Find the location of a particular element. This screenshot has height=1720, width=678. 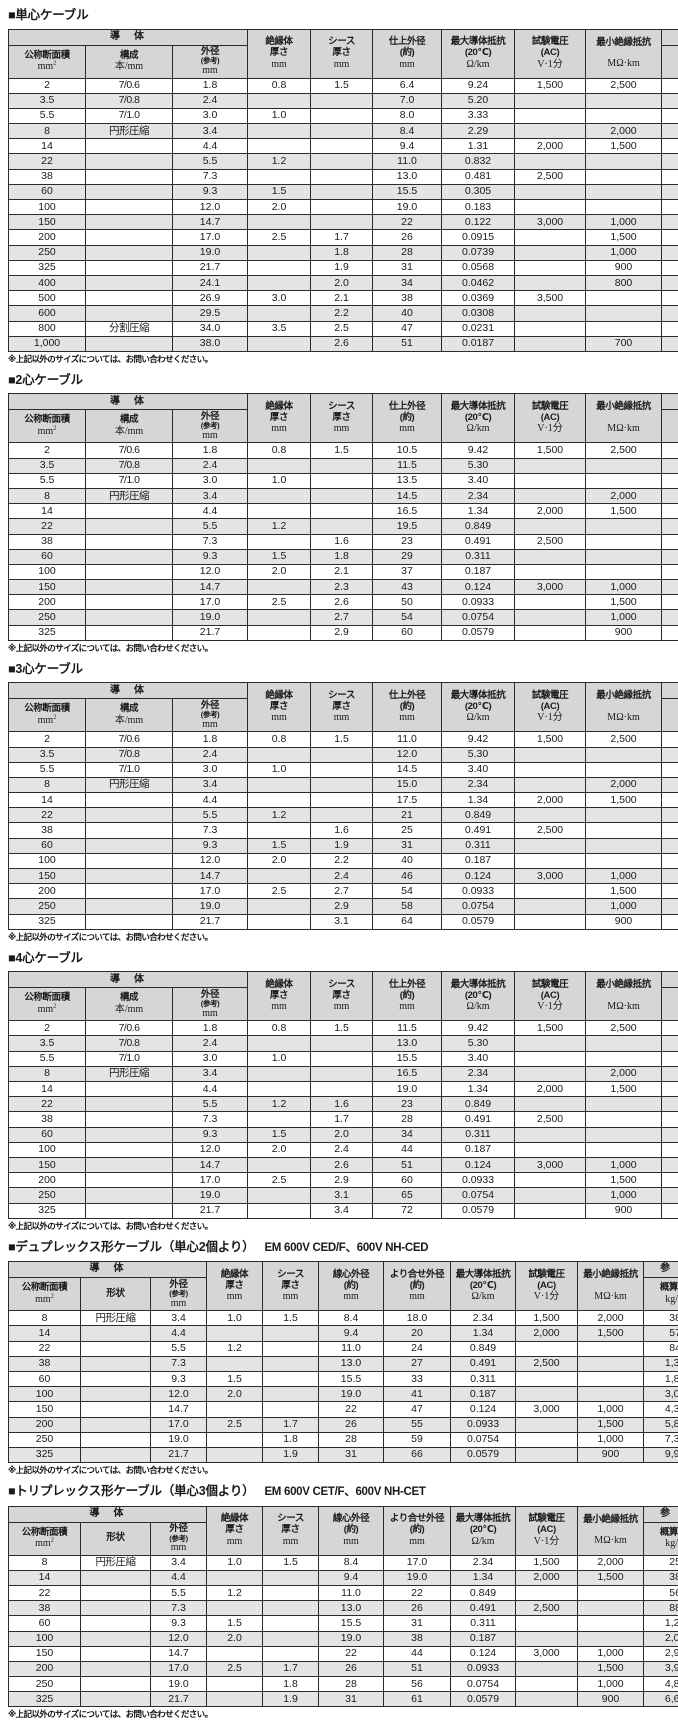

cell-outer-diameter: 14.7 is located at coordinates (179, 1409).